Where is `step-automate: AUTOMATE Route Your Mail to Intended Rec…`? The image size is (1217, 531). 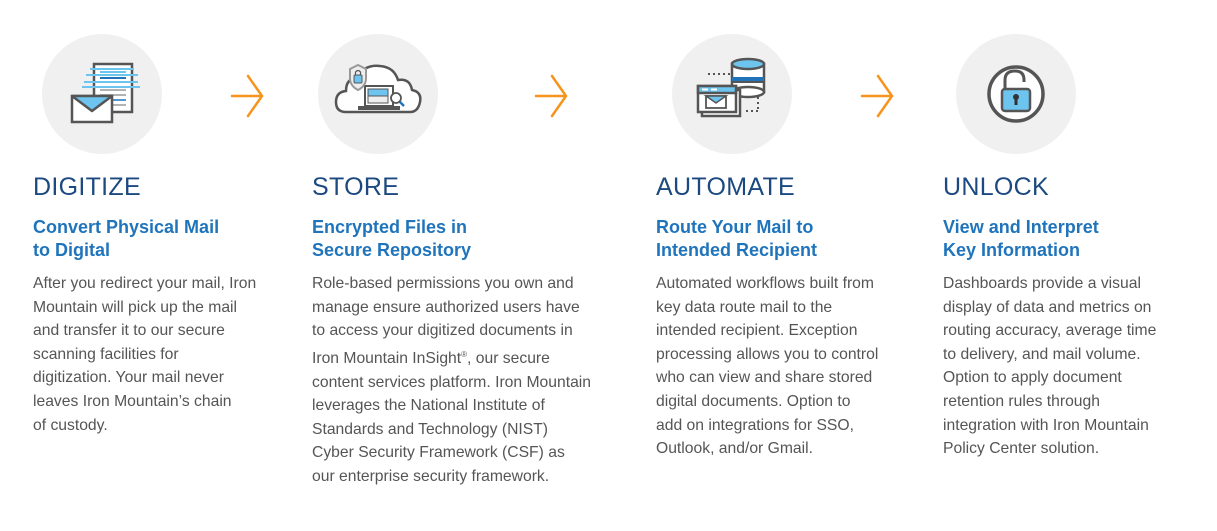 step-automate: AUTOMATE Route Your Mail to Intended Rec… is located at coordinates (767, 316).